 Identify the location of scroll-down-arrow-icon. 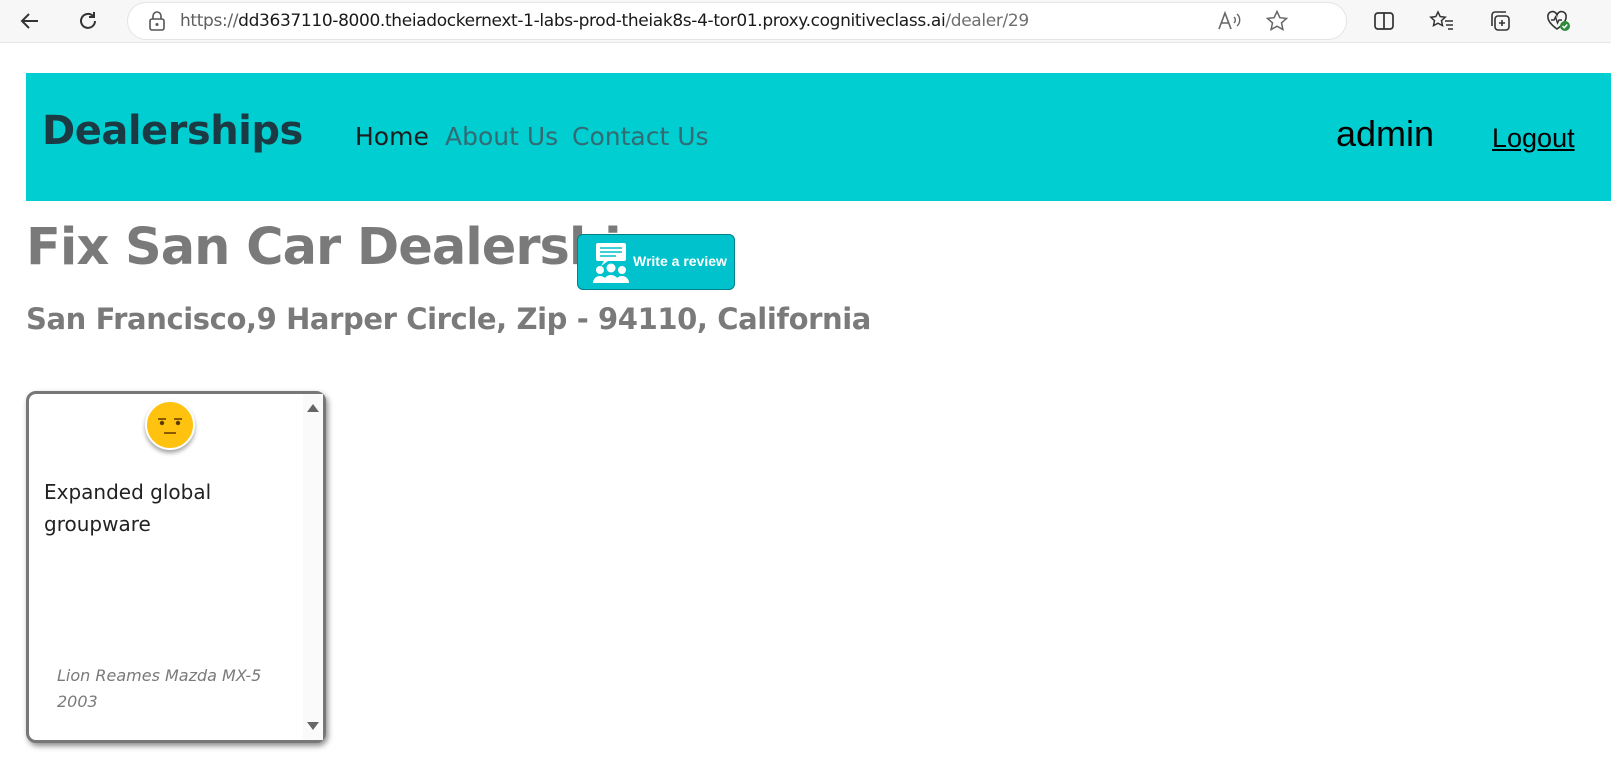
(313, 726).